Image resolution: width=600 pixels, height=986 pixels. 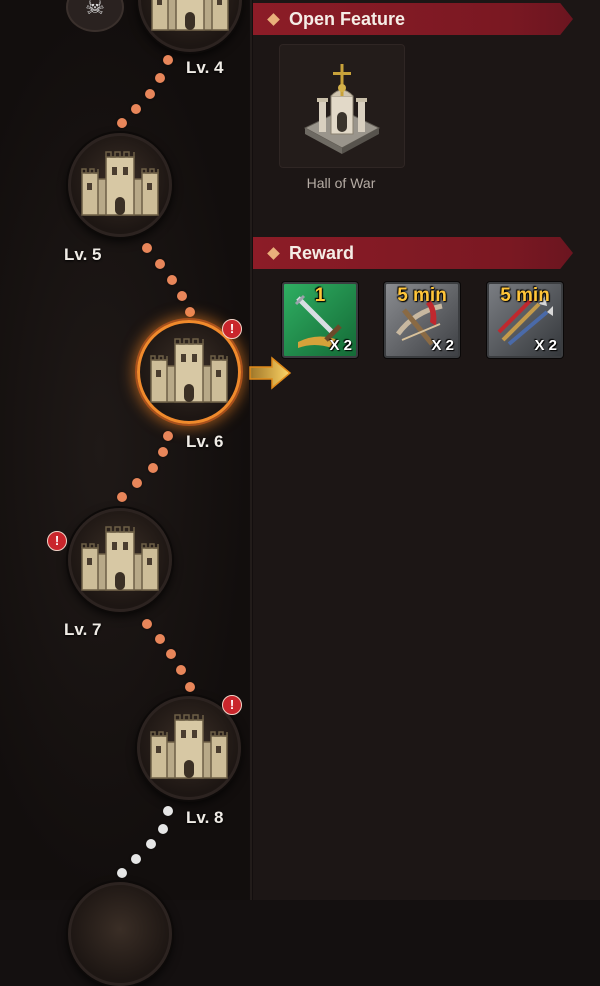 What do you see at coordinates (120, 934) in the screenshot?
I see `castle-node-lv9` at bounding box center [120, 934].